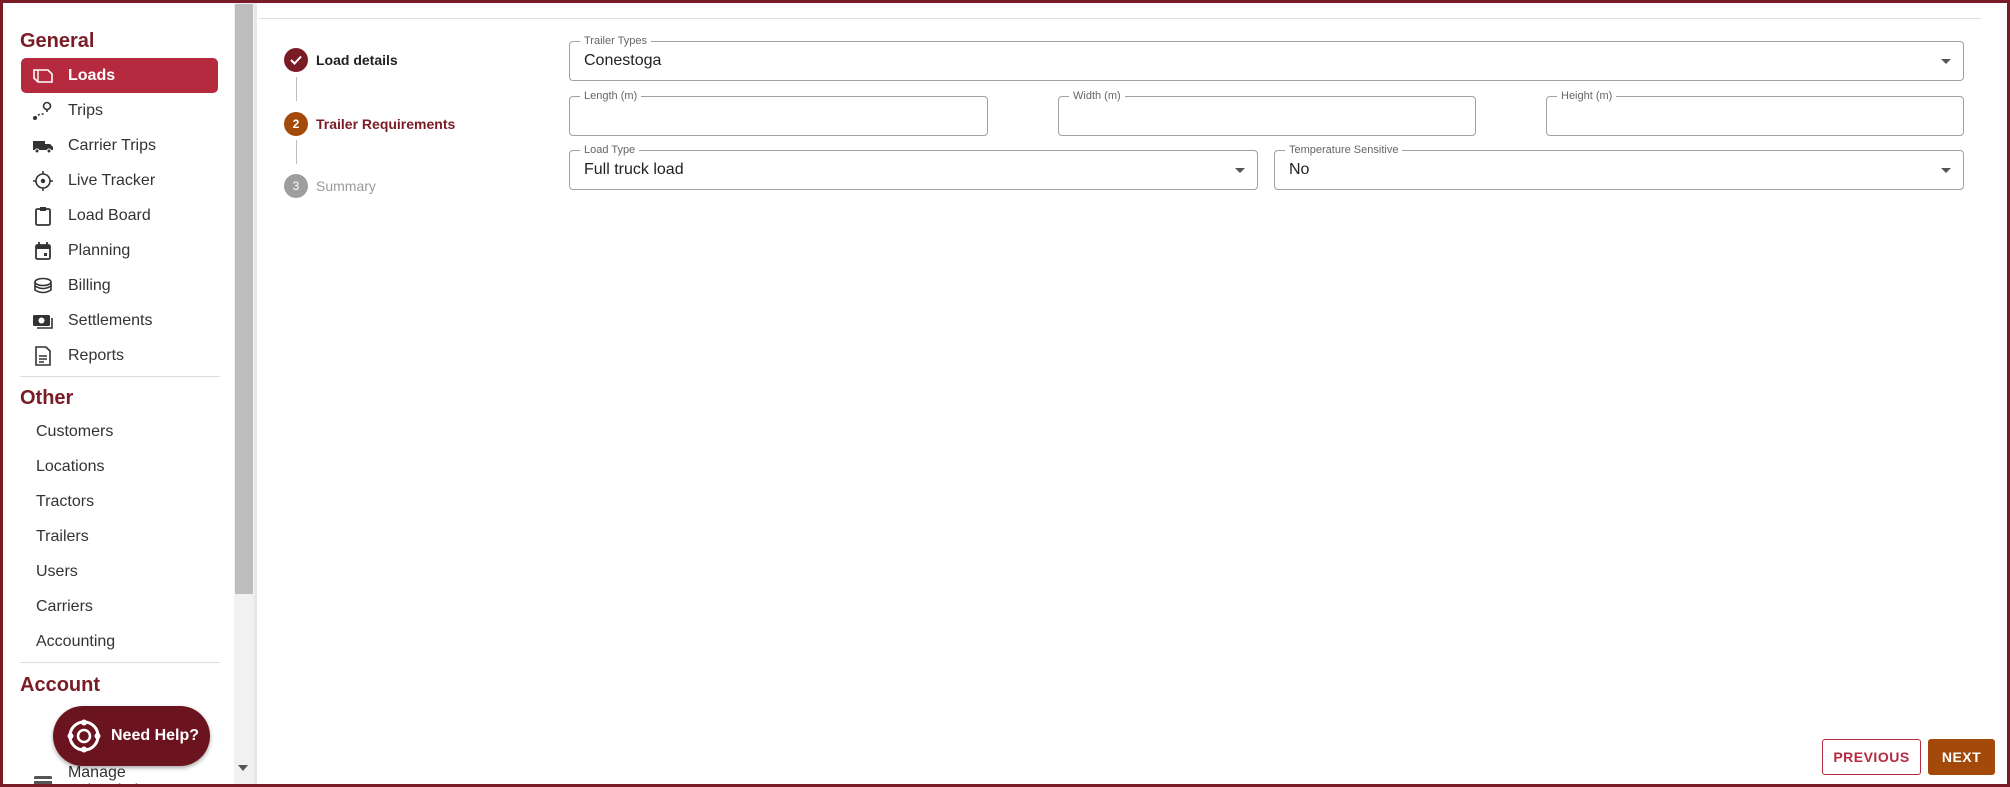  Describe the element at coordinates (119, 431) in the screenshot. I see `sidebar-item-customers: Customers` at that location.